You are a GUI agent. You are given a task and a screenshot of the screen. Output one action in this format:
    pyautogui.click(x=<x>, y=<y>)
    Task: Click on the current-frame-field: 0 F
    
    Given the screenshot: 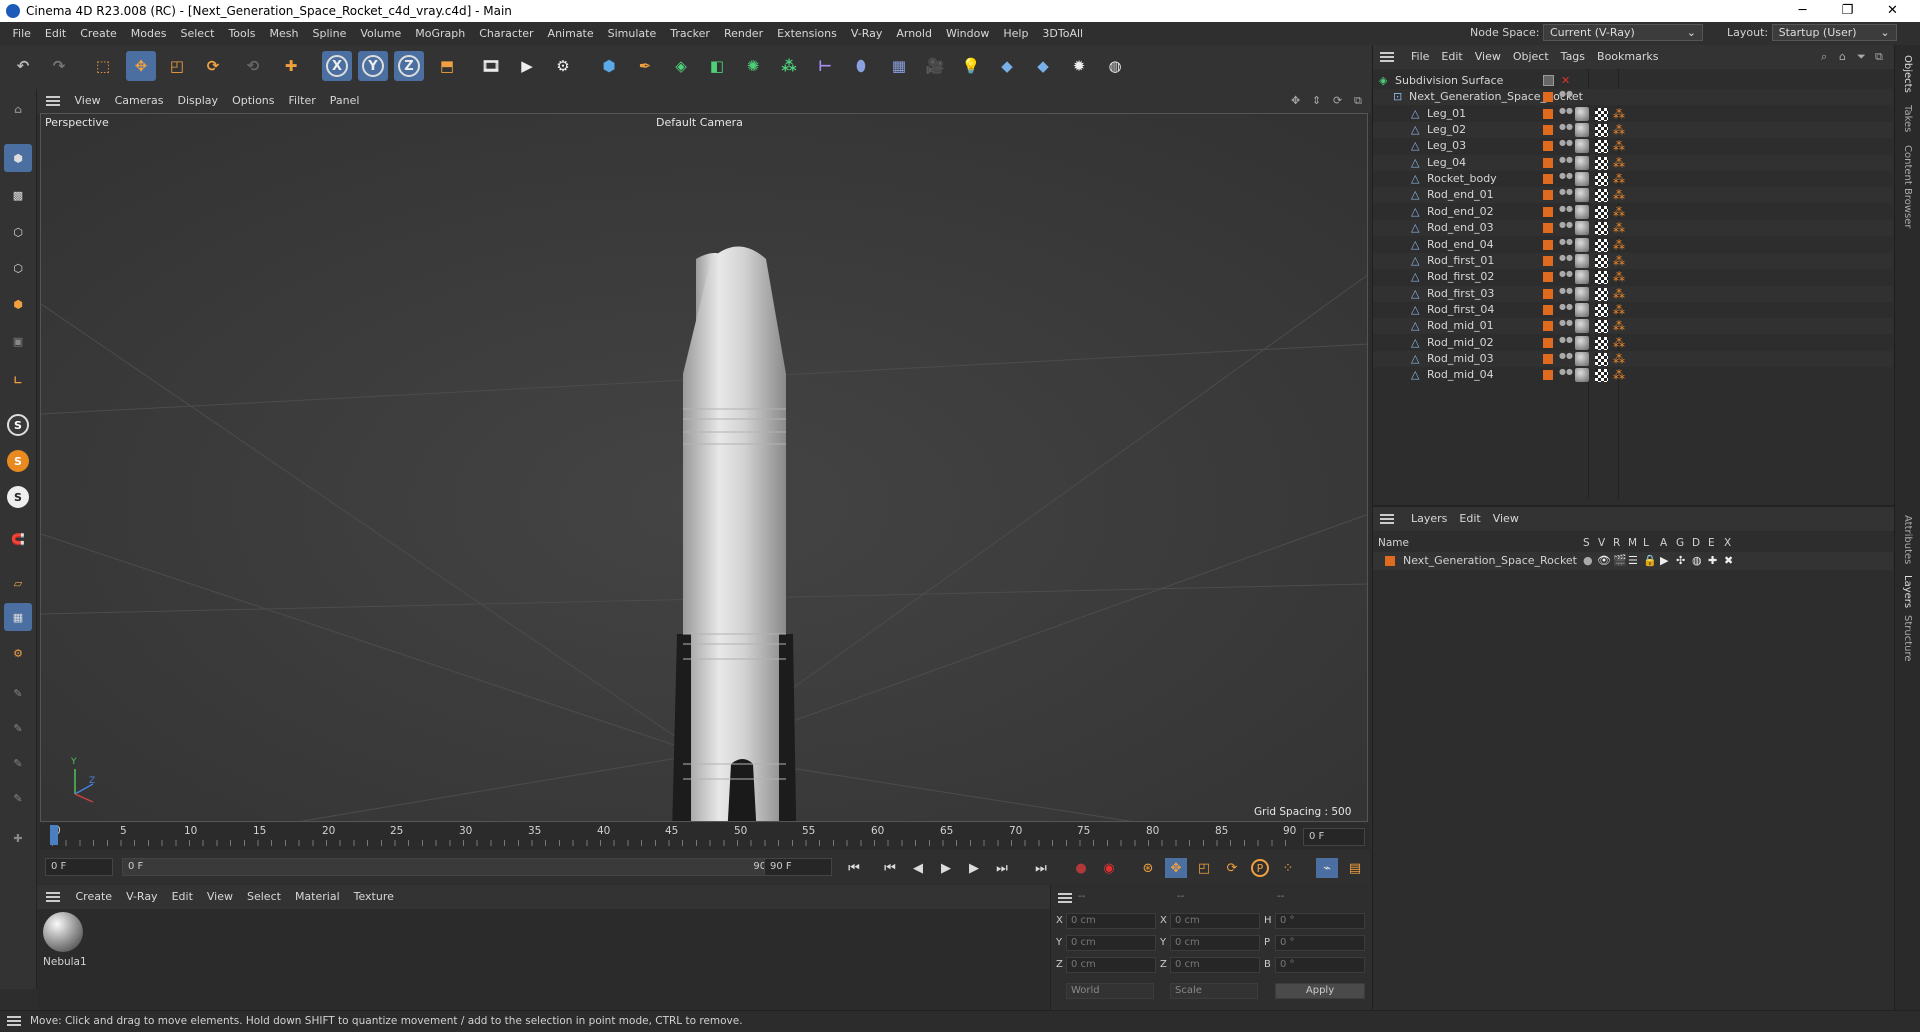 What is the action you would take?
    pyautogui.click(x=1334, y=837)
    